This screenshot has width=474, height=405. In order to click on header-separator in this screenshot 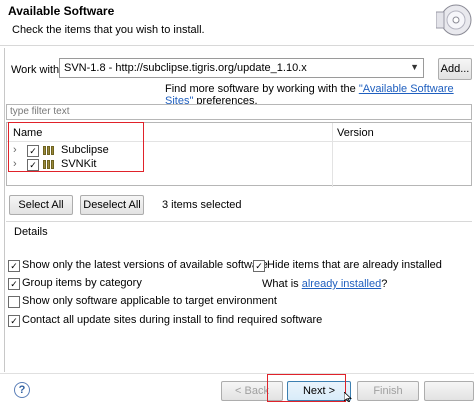, I will do `click(237, 45)`.